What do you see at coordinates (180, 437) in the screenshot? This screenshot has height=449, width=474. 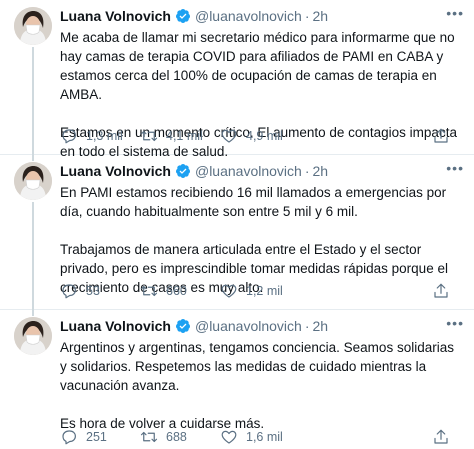 I see `retweet-button: 688` at bounding box center [180, 437].